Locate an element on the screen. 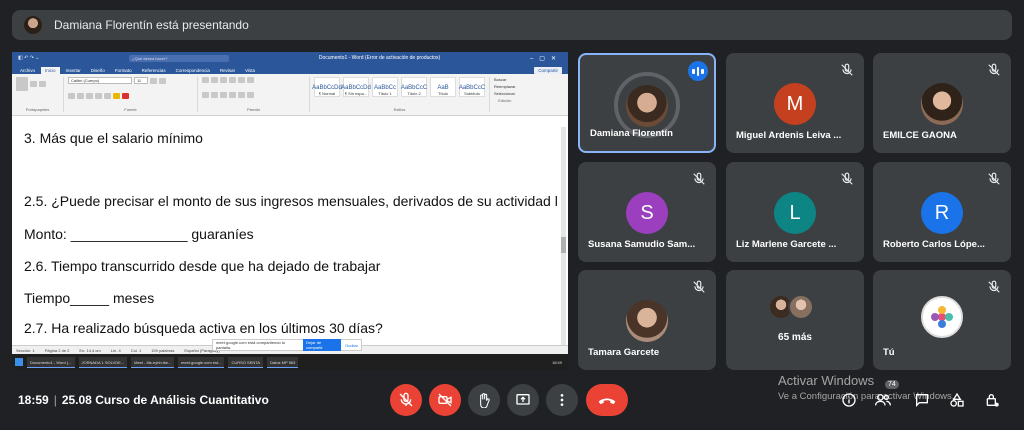 The width and height of the screenshot is (1024, 430). font-name: Calibri (Cuerpo) is located at coordinates (100, 80).